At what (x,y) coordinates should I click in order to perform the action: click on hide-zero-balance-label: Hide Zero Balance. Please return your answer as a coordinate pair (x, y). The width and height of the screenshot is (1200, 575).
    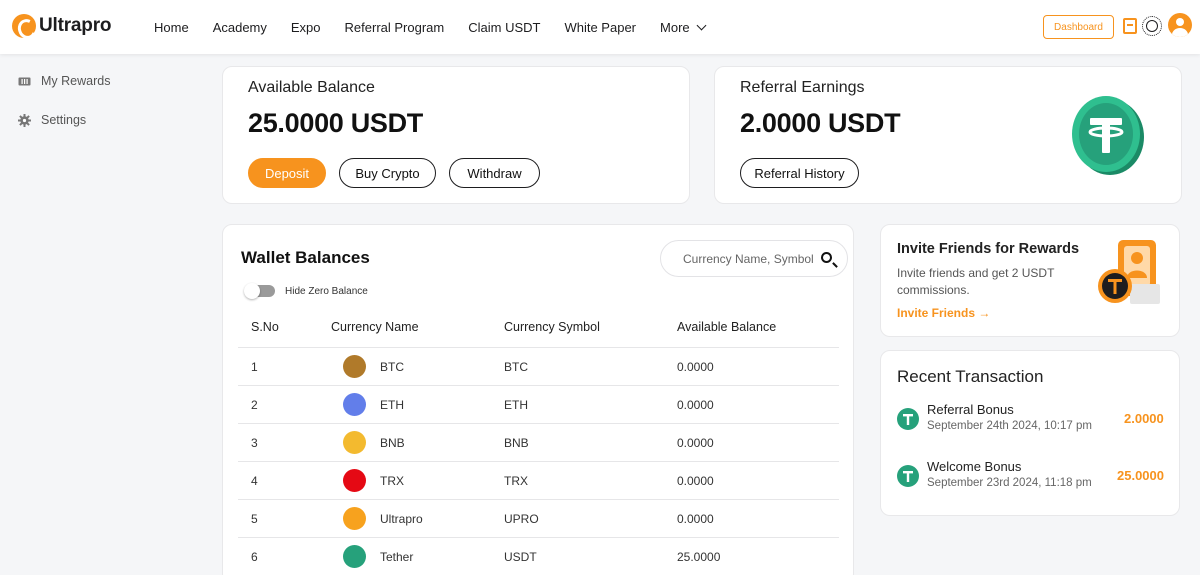
    Looking at the image, I should click on (326, 291).